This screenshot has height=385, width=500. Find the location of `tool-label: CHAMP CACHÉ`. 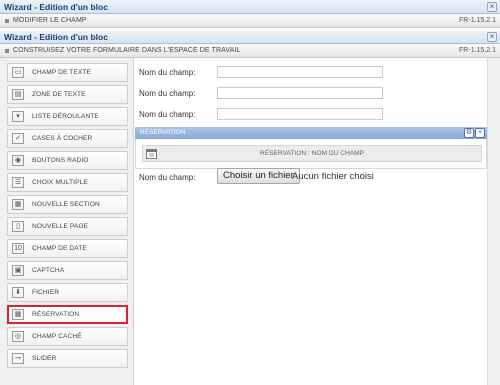

tool-label: CHAMP CACHÉ is located at coordinates (57, 336).